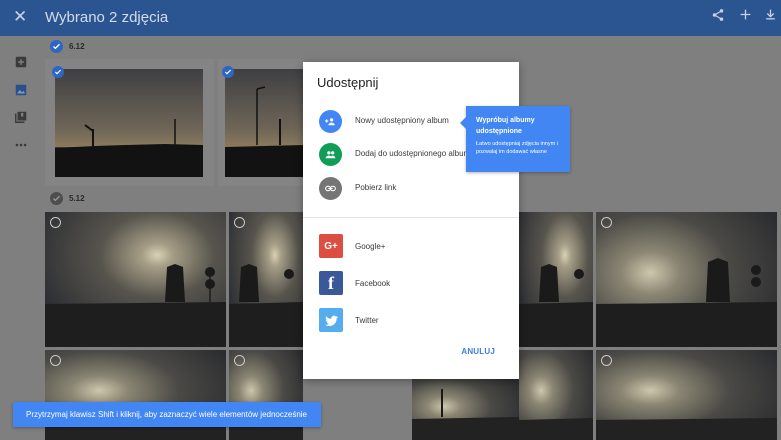 Image resolution: width=781 pixels, height=440 pixels. I want to click on date-group-header: 5.12, so click(67, 198).